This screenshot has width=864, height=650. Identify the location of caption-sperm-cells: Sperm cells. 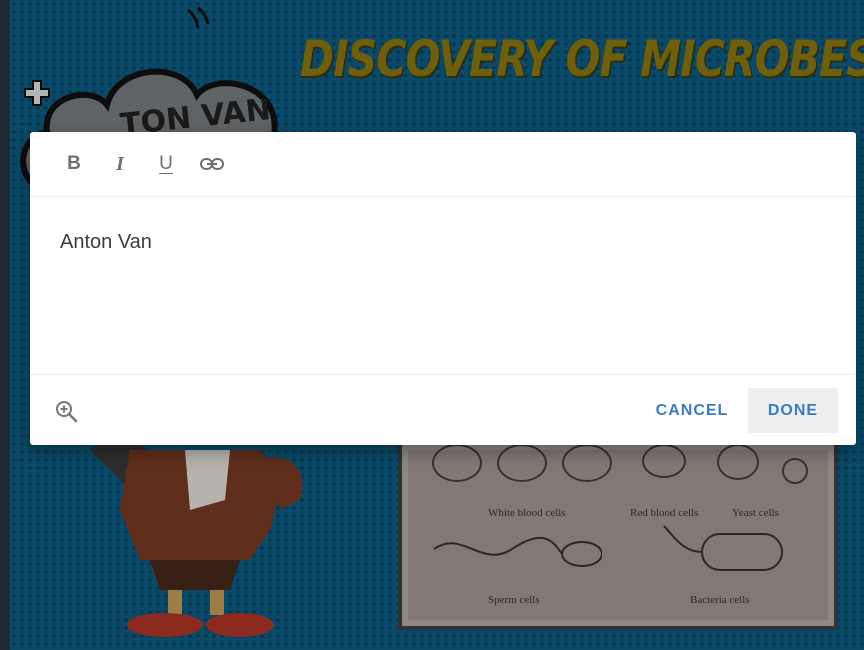
(514, 600).